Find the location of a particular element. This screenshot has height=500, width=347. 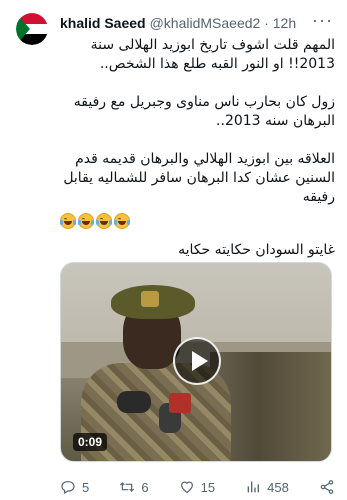

retweet-count: 6 is located at coordinates (145, 487).